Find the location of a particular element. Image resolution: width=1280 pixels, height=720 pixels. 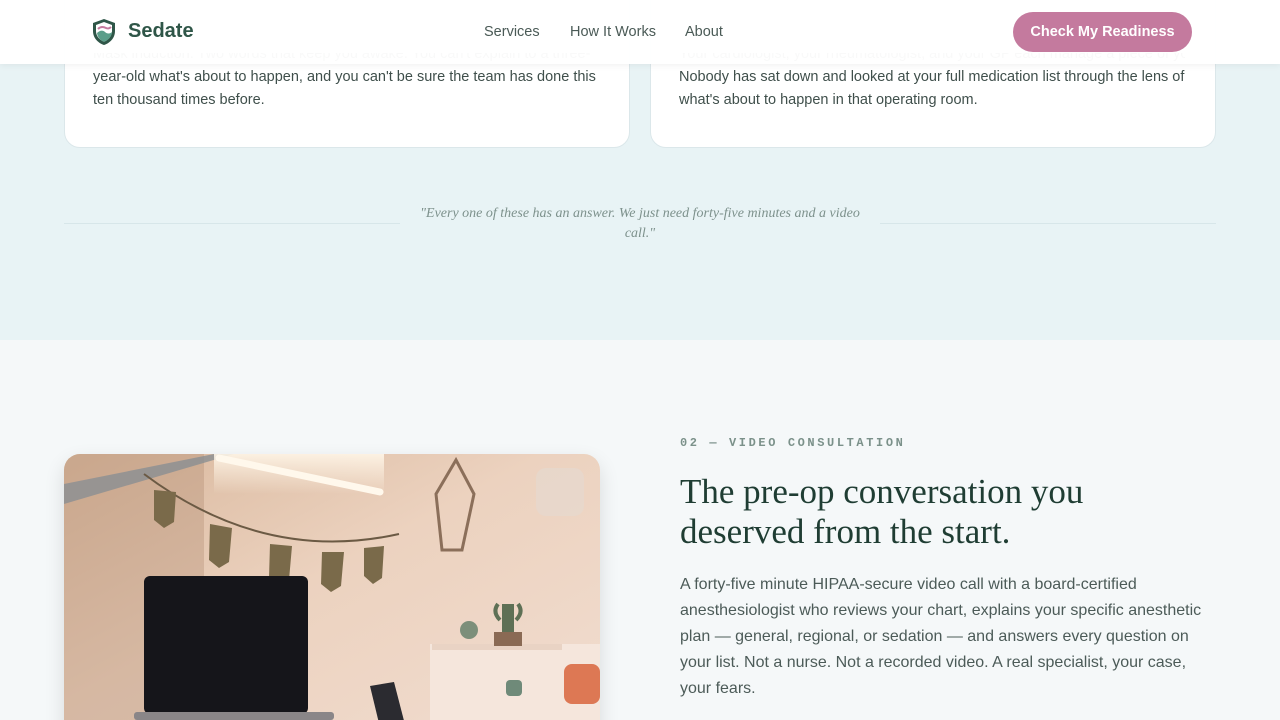

section-eyebrow: 02 — VIDEO CONSULTATION is located at coordinates (793, 443).